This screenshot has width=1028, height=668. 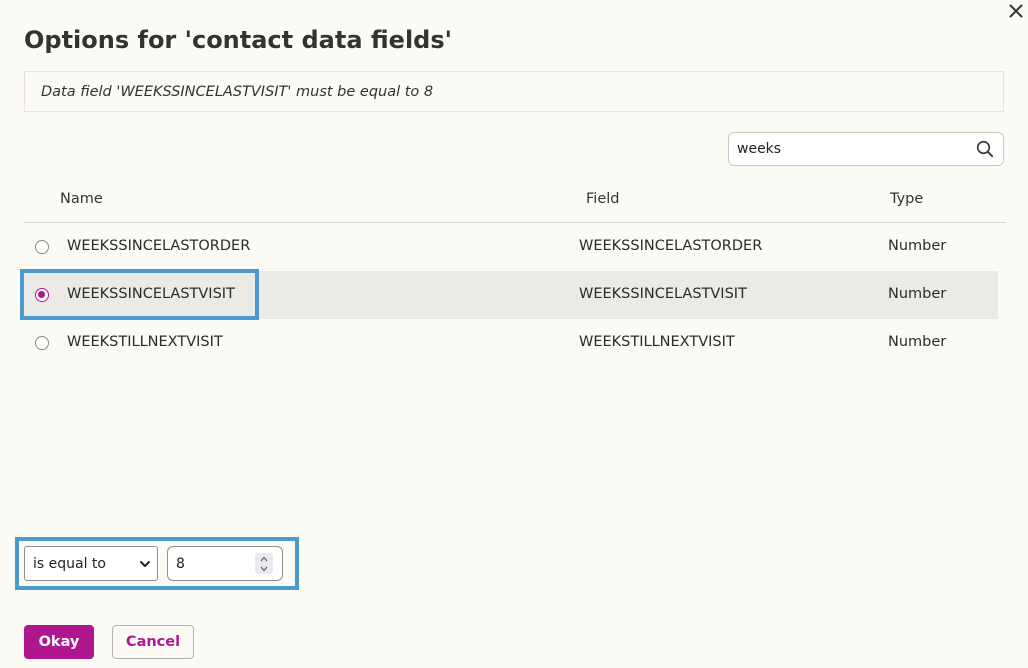 I want to click on column-header-type: Type, so click(x=906, y=199).